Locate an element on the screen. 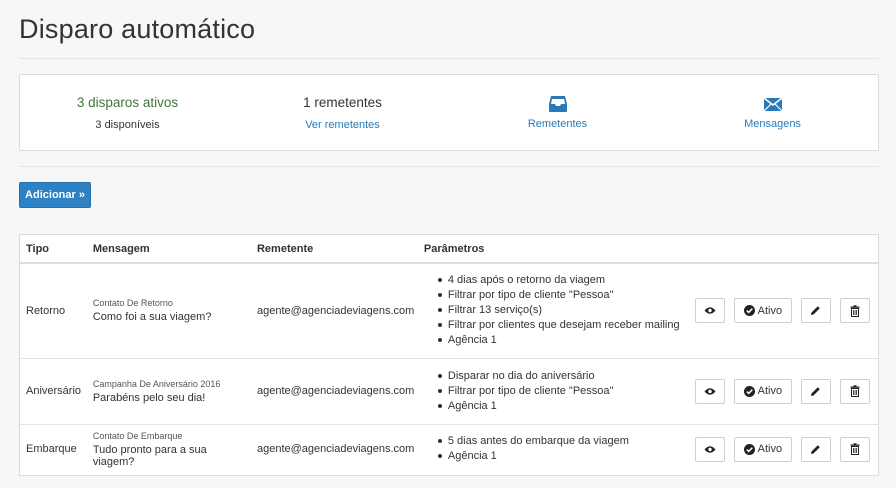 The width and height of the screenshot is (896, 488). header-mensagem: Mensagem is located at coordinates (168, 249).